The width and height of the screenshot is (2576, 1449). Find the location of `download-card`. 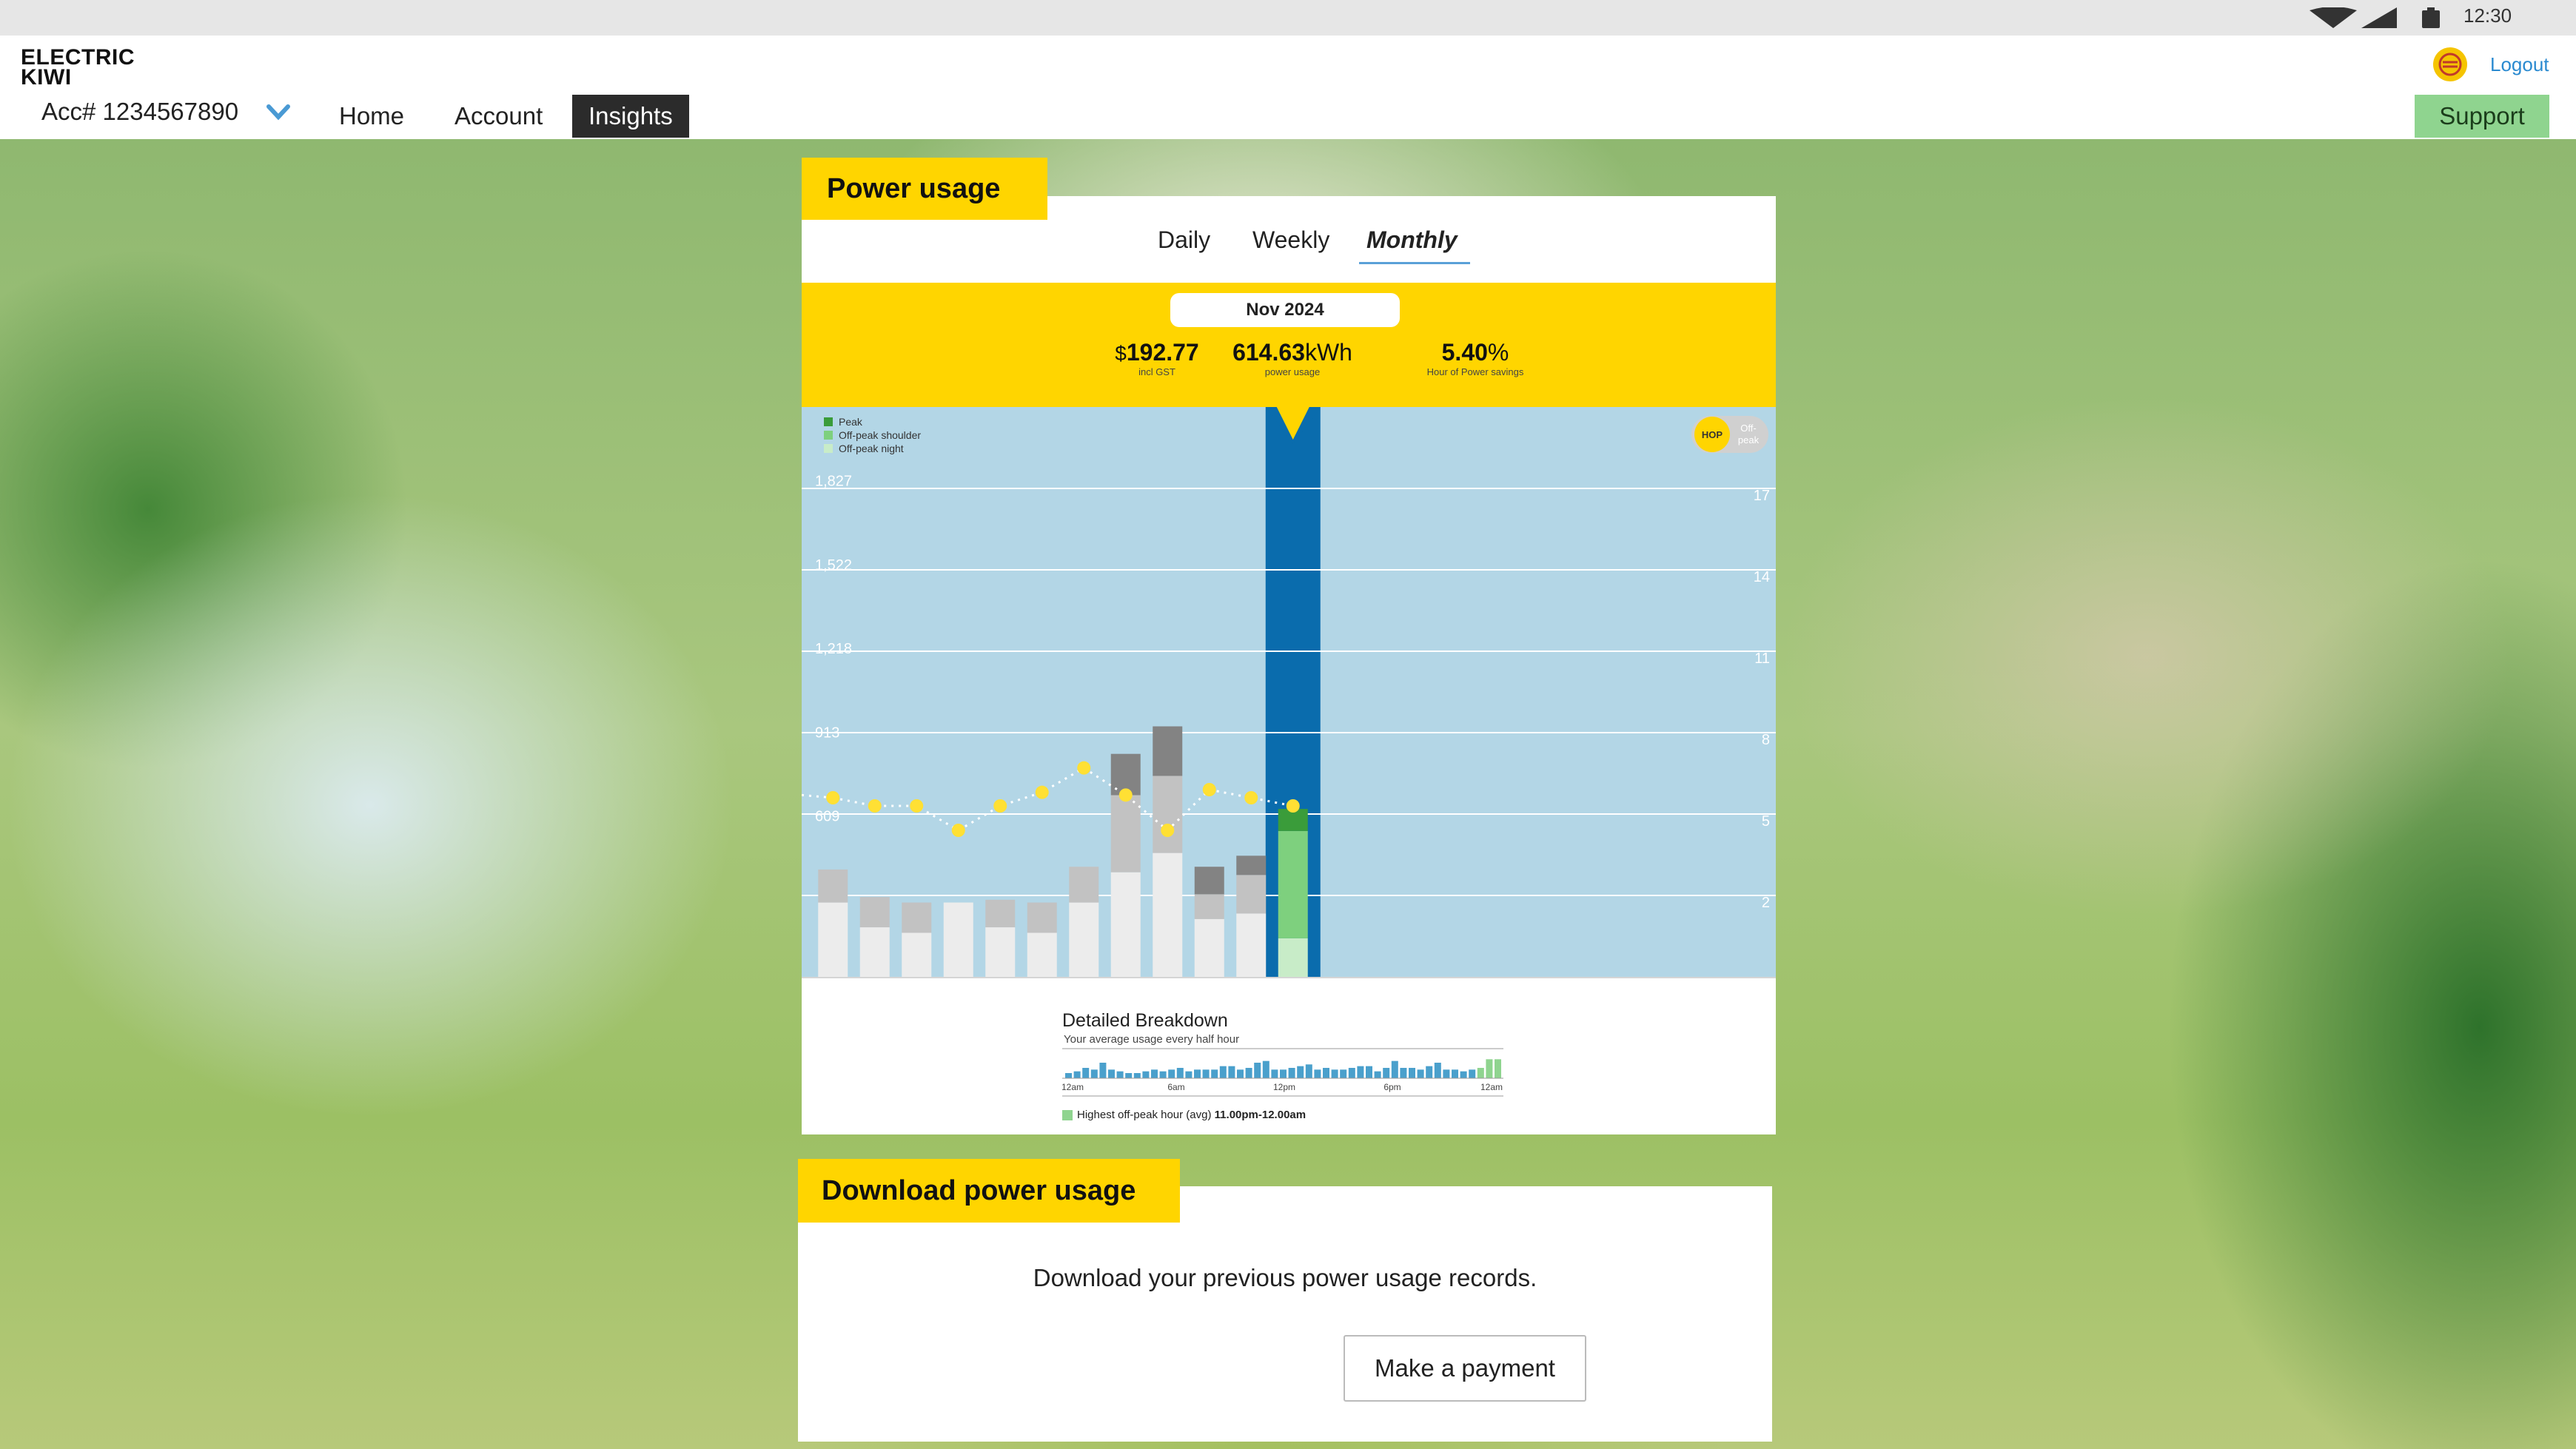

download-card is located at coordinates (1285, 1314).